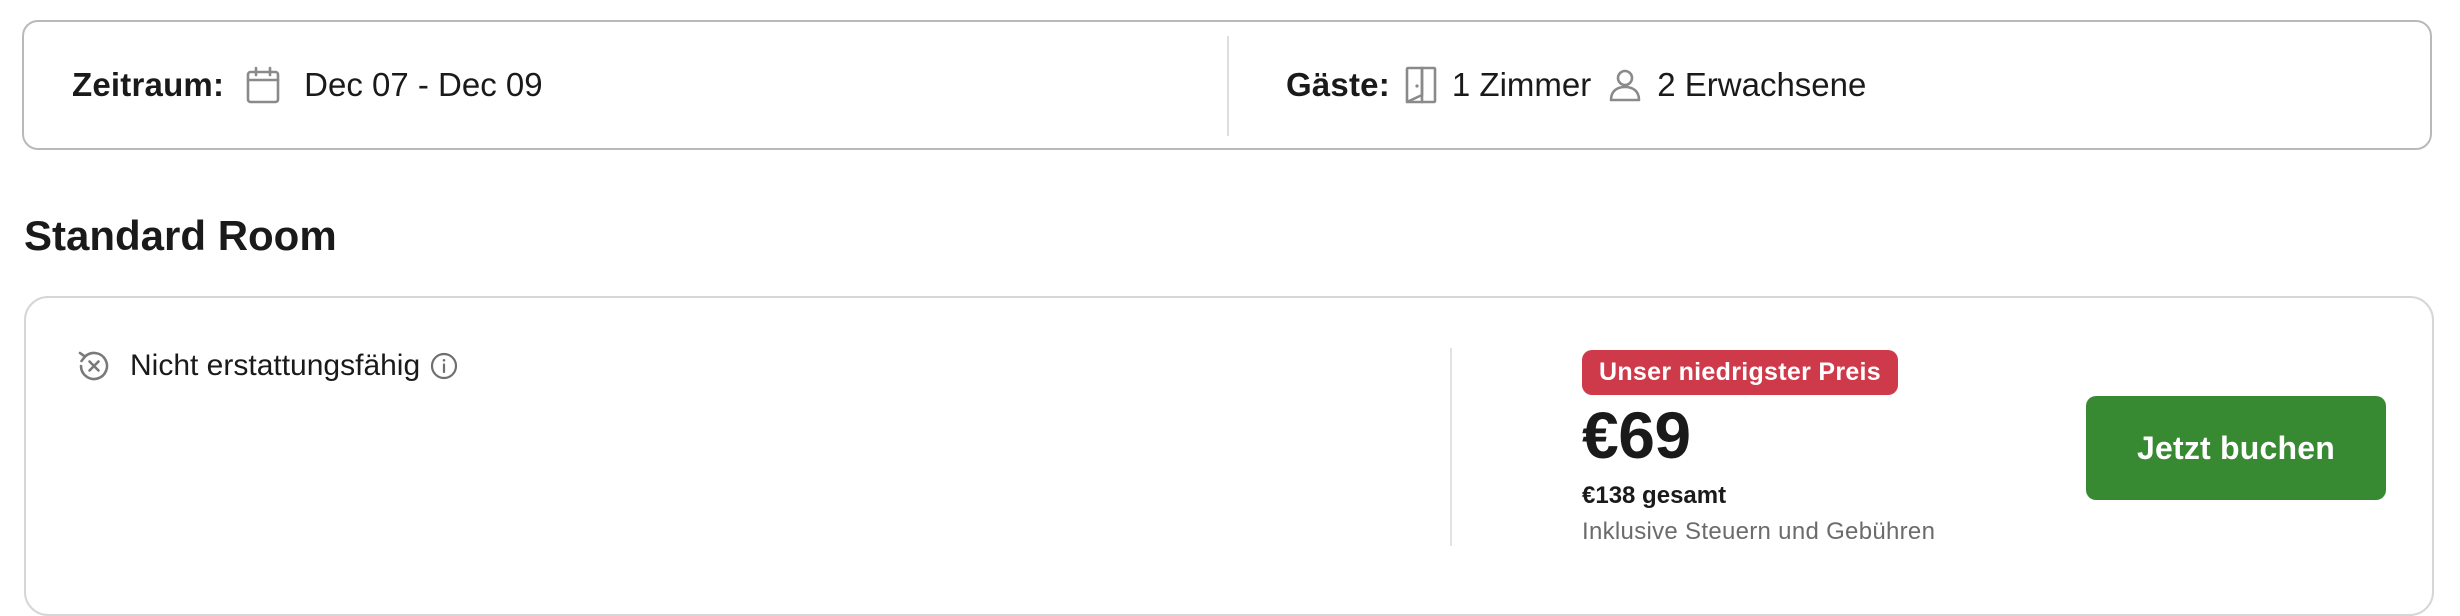 The width and height of the screenshot is (2460, 616). What do you see at coordinates (423, 84) in the screenshot?
I see `date-range-value: Dec 07 - Dec 09` at bounding box center [423, 84].